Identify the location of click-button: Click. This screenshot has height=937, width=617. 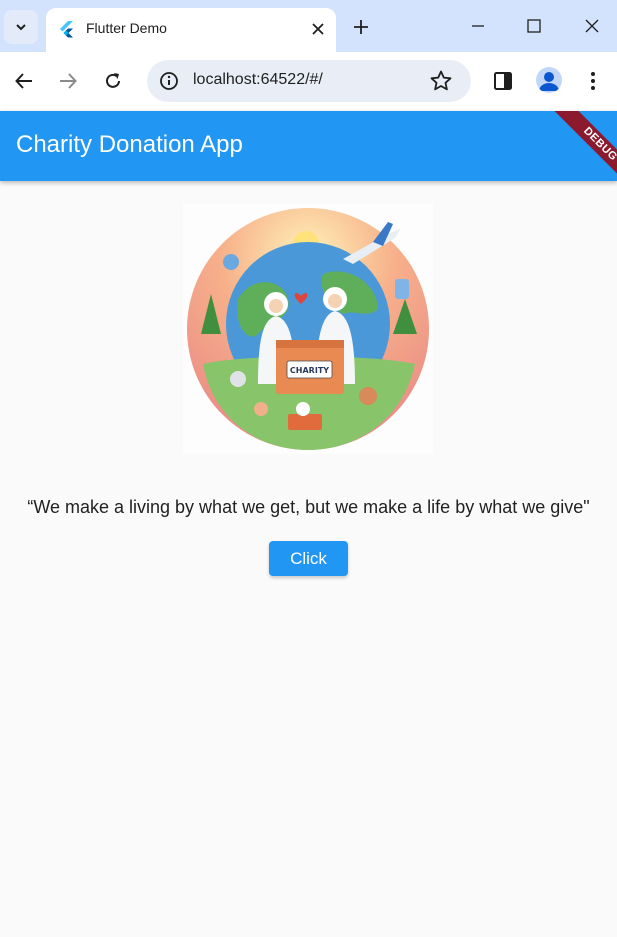
(308, 558).